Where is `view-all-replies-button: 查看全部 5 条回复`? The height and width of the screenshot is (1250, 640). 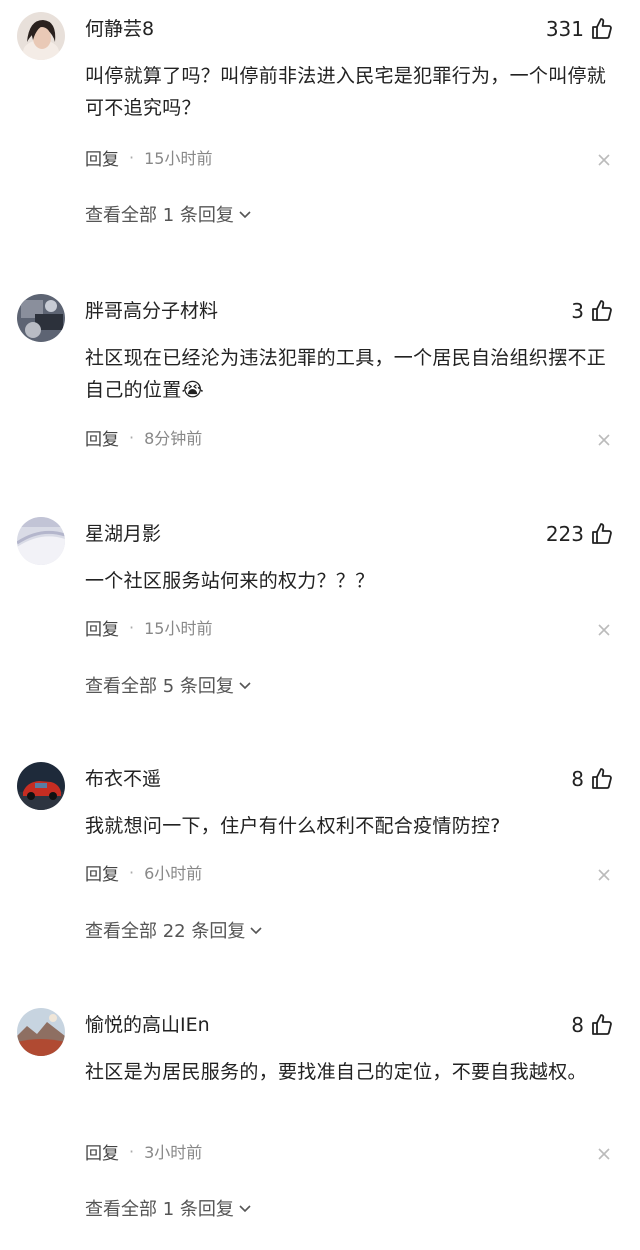 view-all-replies-button: 查看全部 5 条回复 is located at coordinates (168, 685).